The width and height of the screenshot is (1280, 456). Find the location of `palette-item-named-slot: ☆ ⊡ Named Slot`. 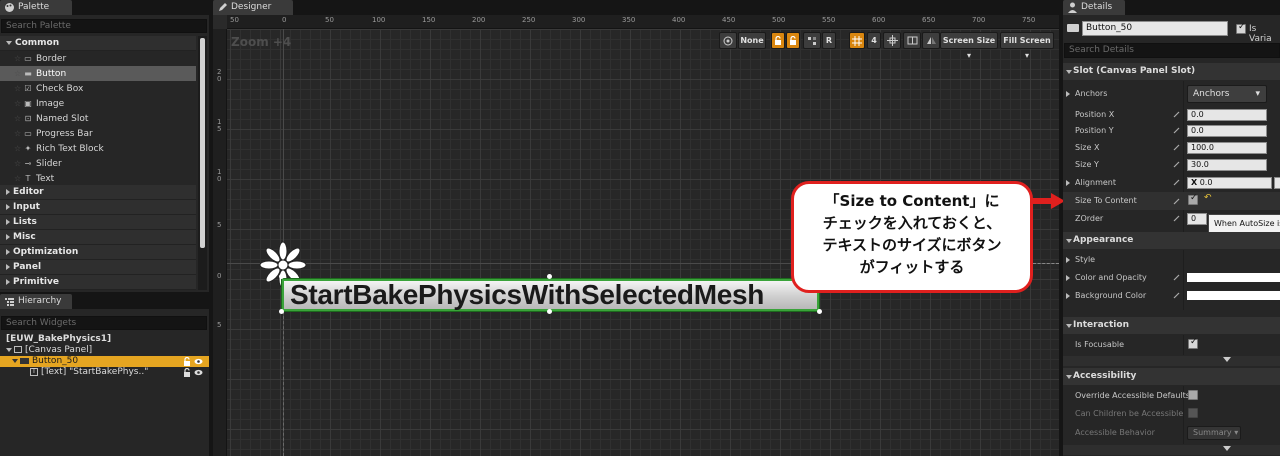

palette-item-named-slot: ☆ ⊡ Named Slot is located at coordinates (98, 118).